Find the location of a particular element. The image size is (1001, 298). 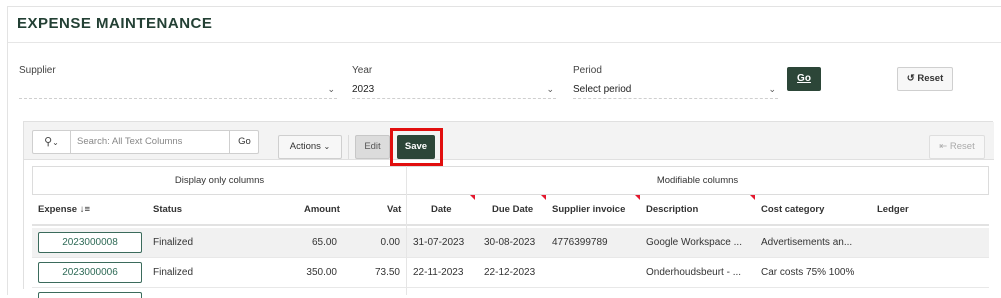

col-header-supplier-invoice: Supplier invoice is located at coordinates (588, 209).